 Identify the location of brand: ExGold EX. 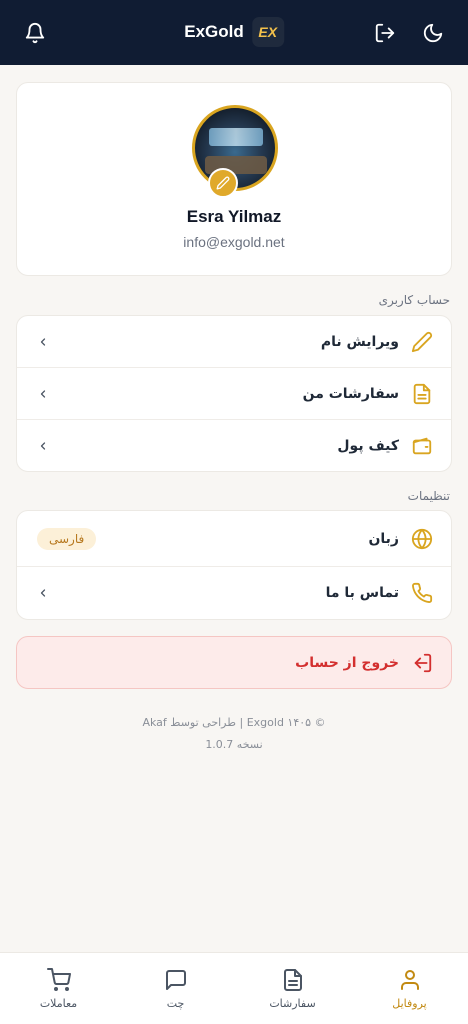
(234, 32).